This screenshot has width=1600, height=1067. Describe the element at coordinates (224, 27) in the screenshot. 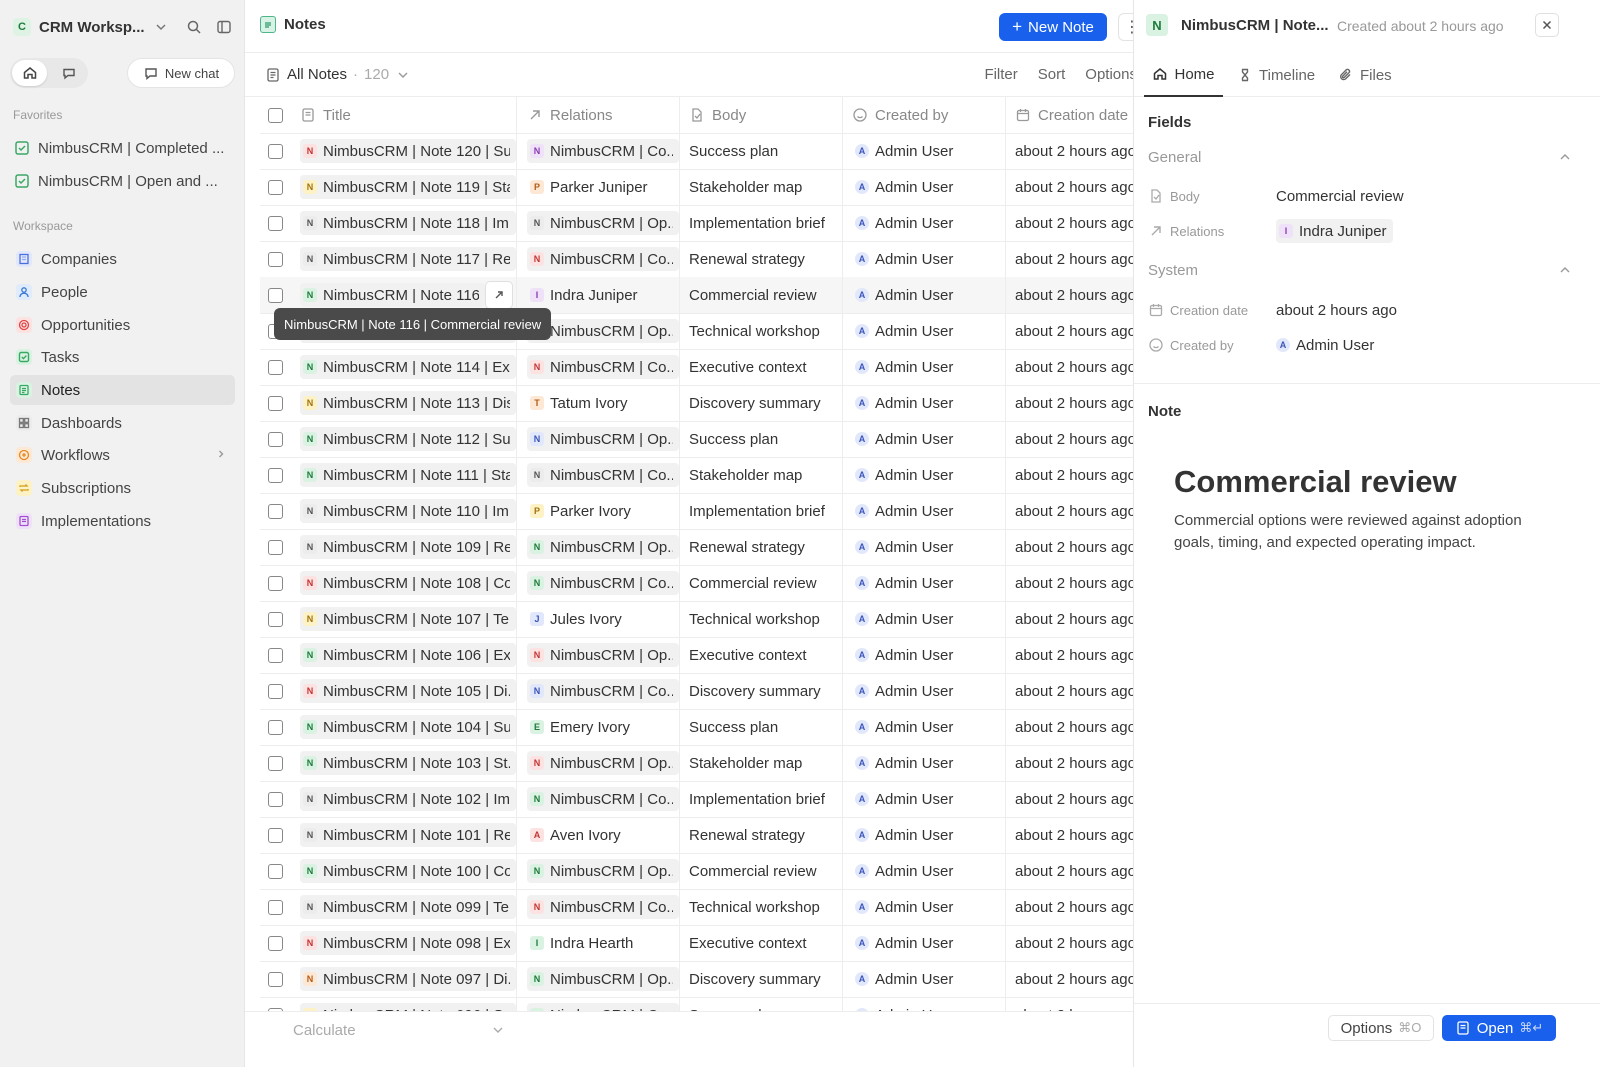

I see `sidebar-toggle-icon` at that location.